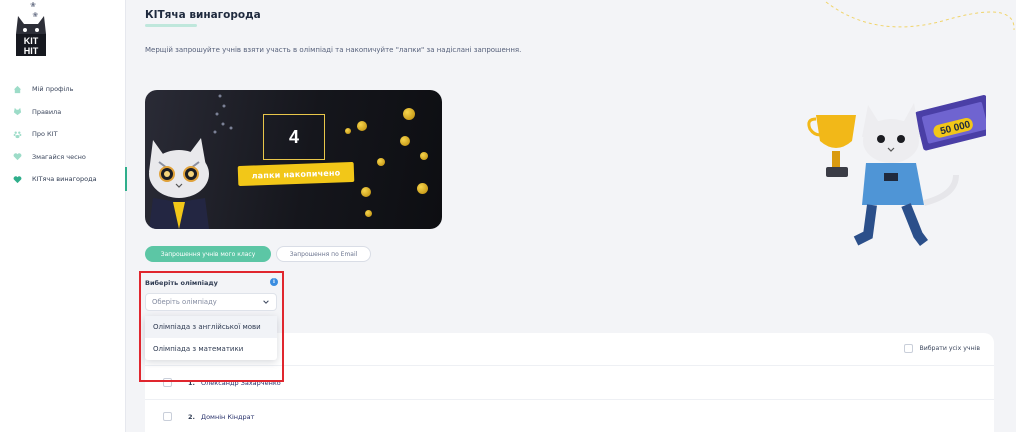  Describe the element at coordinates (45, 134) in the screenshot. I see `sidebar-item-label: Про КІТ` at that location.